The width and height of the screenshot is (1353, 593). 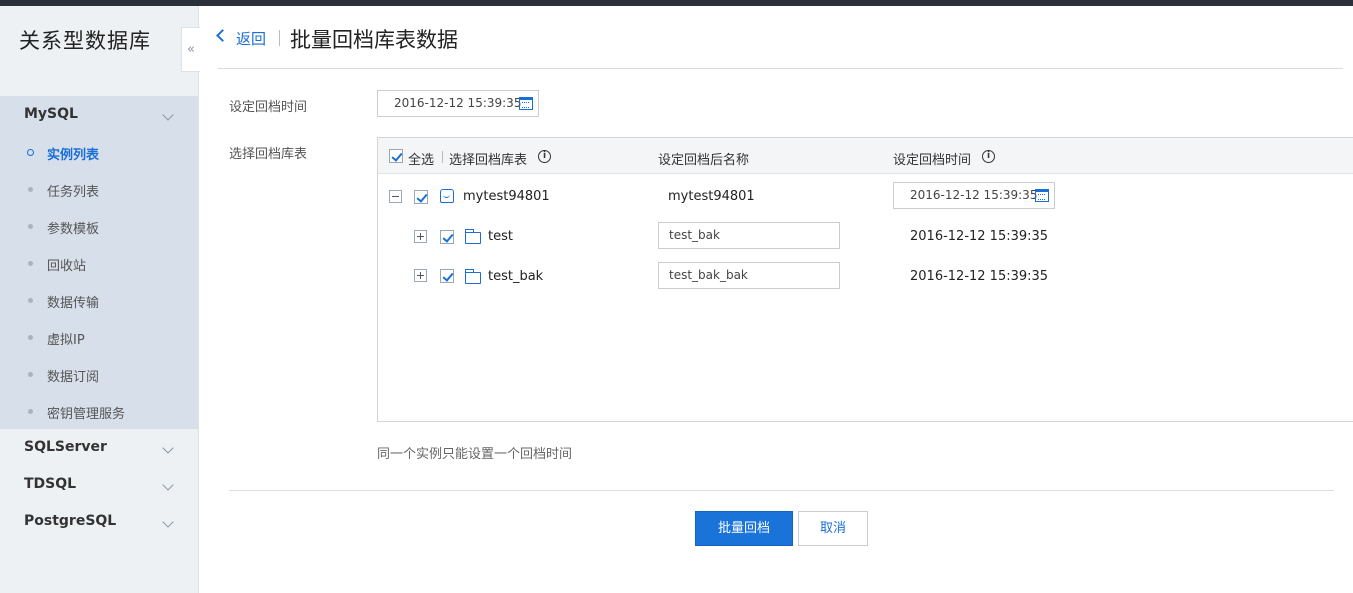 I want to click on table-header: 全选 选择回档库表 i 设定回档后名称 设定回档时间 i, so click(x=865, y=156).